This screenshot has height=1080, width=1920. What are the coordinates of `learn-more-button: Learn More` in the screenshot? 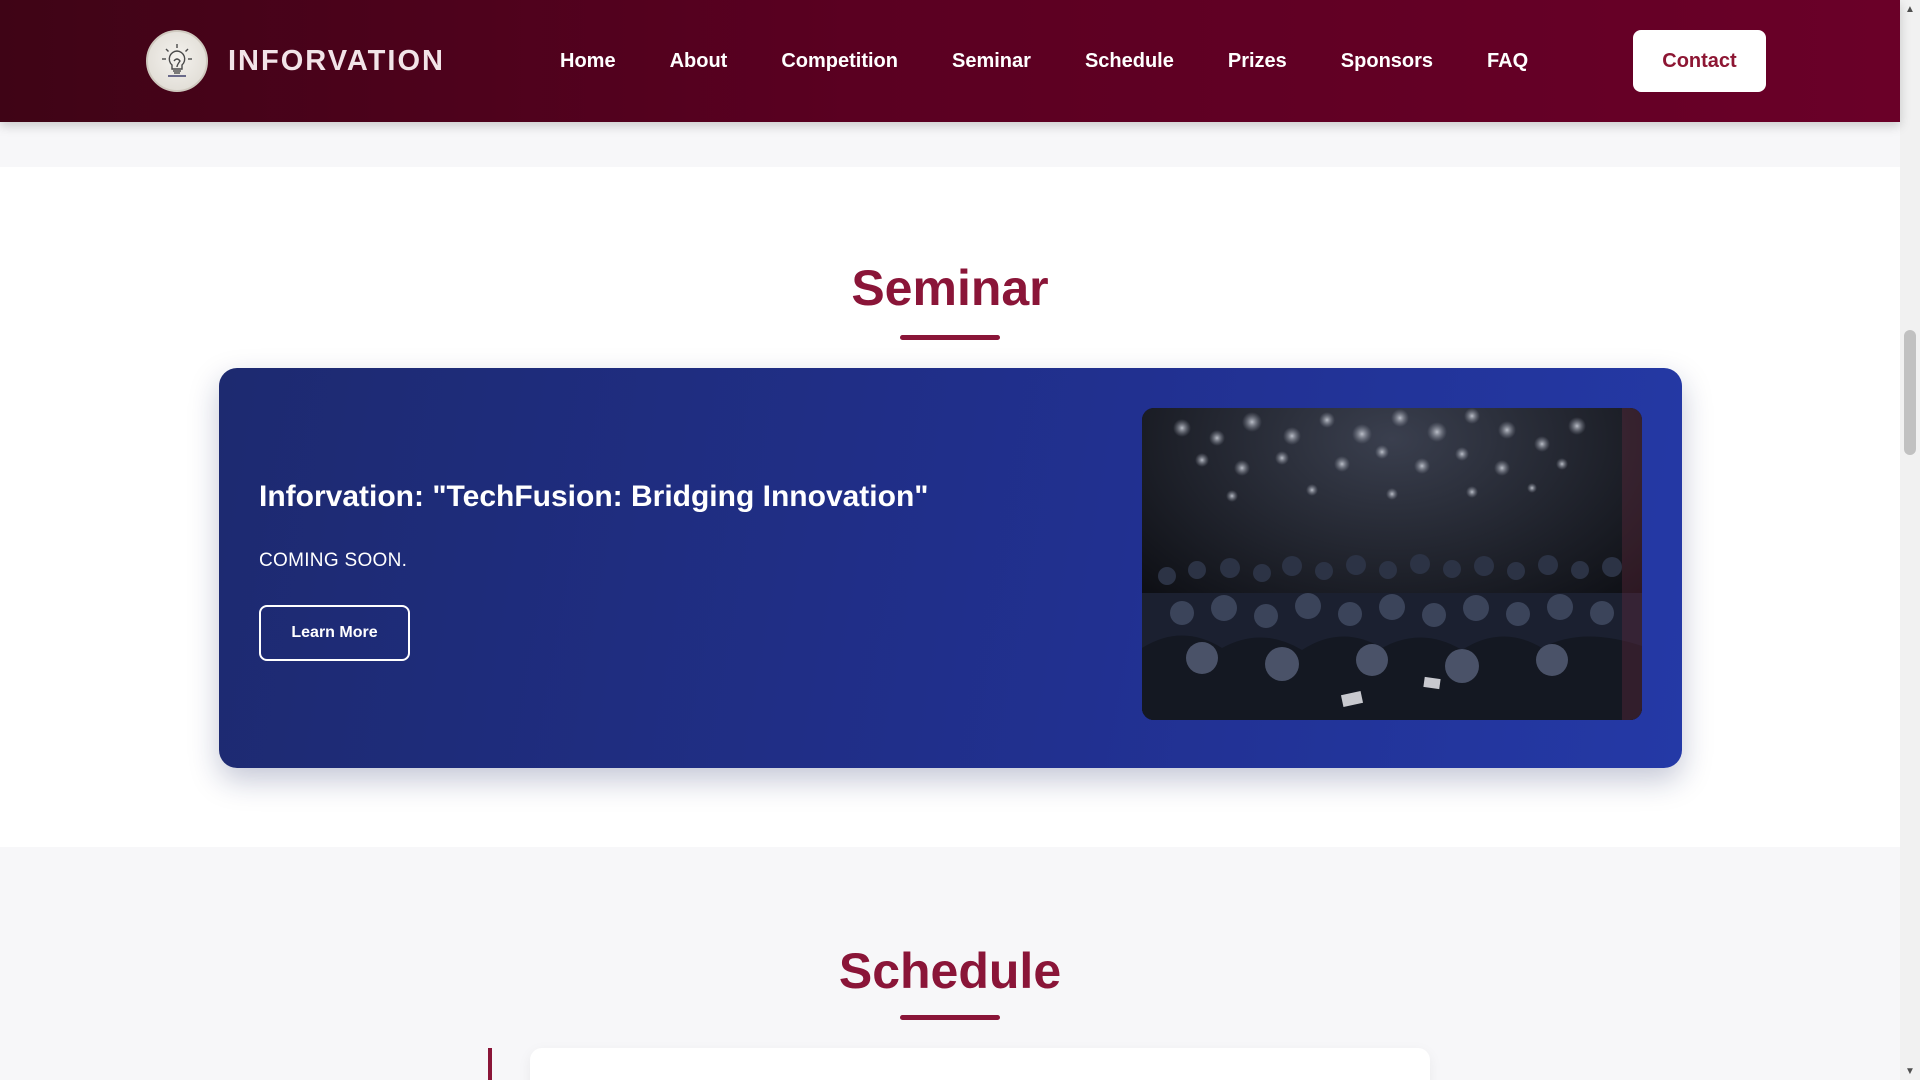 It's located at (334, 633).